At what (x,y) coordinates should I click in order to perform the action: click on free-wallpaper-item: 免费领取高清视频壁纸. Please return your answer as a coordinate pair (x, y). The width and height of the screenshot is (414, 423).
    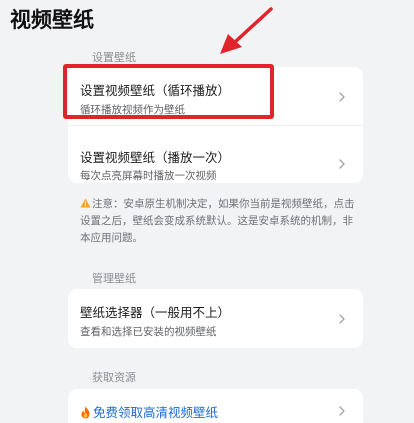
    Looking at the image, I should click on (215, 406).